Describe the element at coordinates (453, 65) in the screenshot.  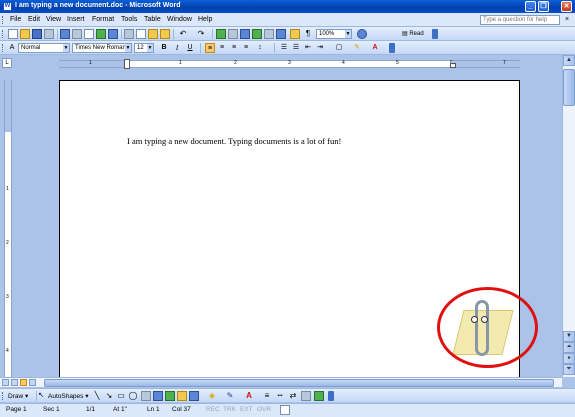
I see `right-indent-marker` at that location.